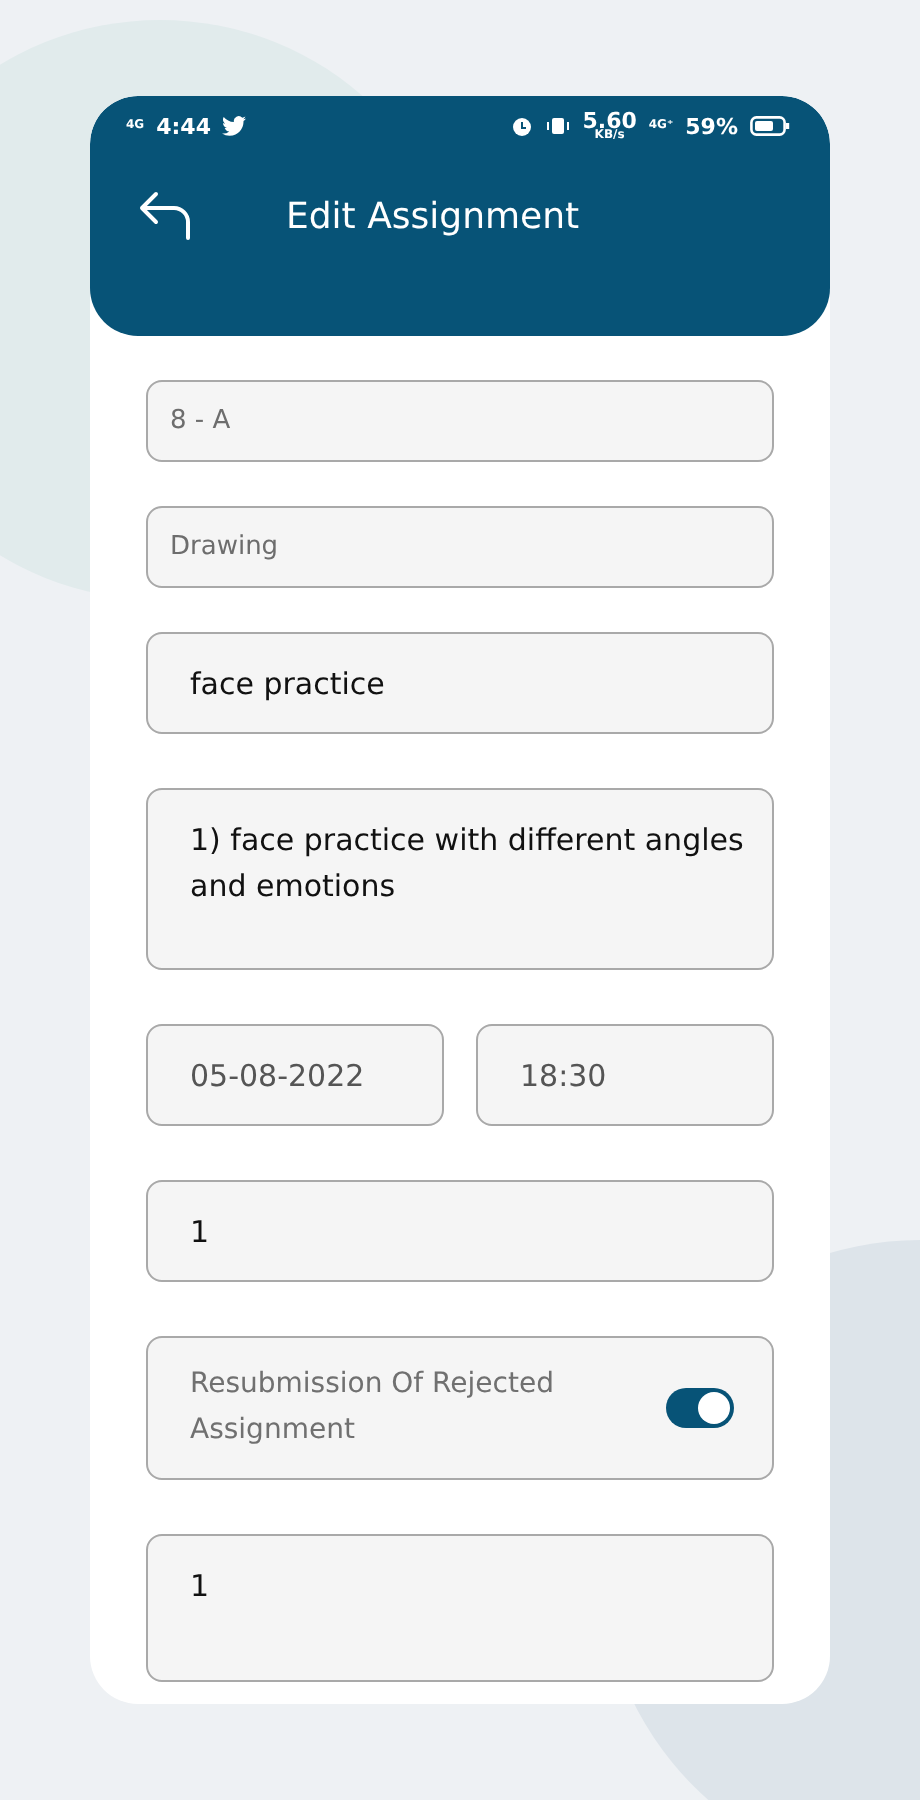  What do you see at coordinates (460, 547) in the screenshot?
I see `text-field: Drawing` at bounding box center [460, 547].